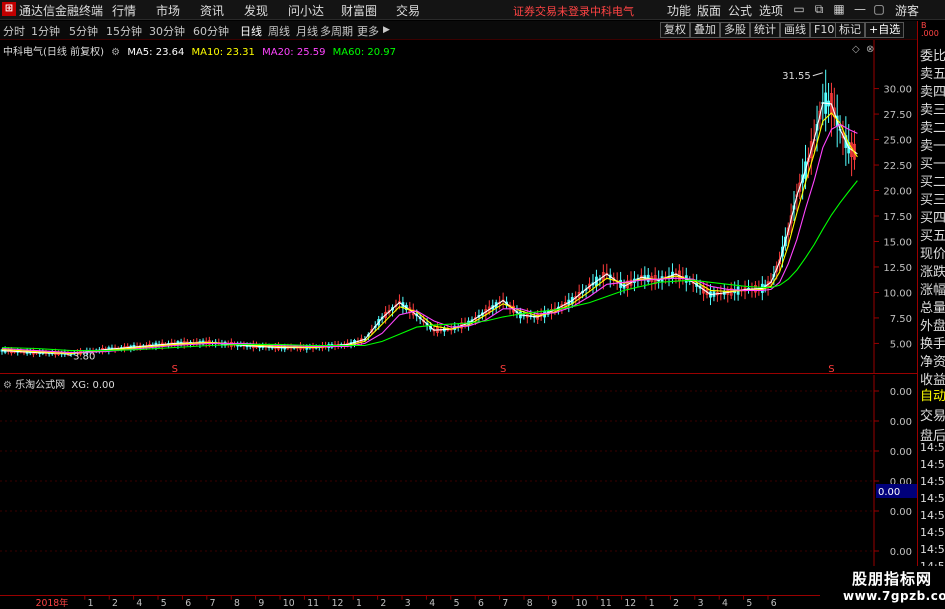 Image resolution: width=945 pixels, height=609 pixels. I want to click on high-pointer, so click(817, 74).